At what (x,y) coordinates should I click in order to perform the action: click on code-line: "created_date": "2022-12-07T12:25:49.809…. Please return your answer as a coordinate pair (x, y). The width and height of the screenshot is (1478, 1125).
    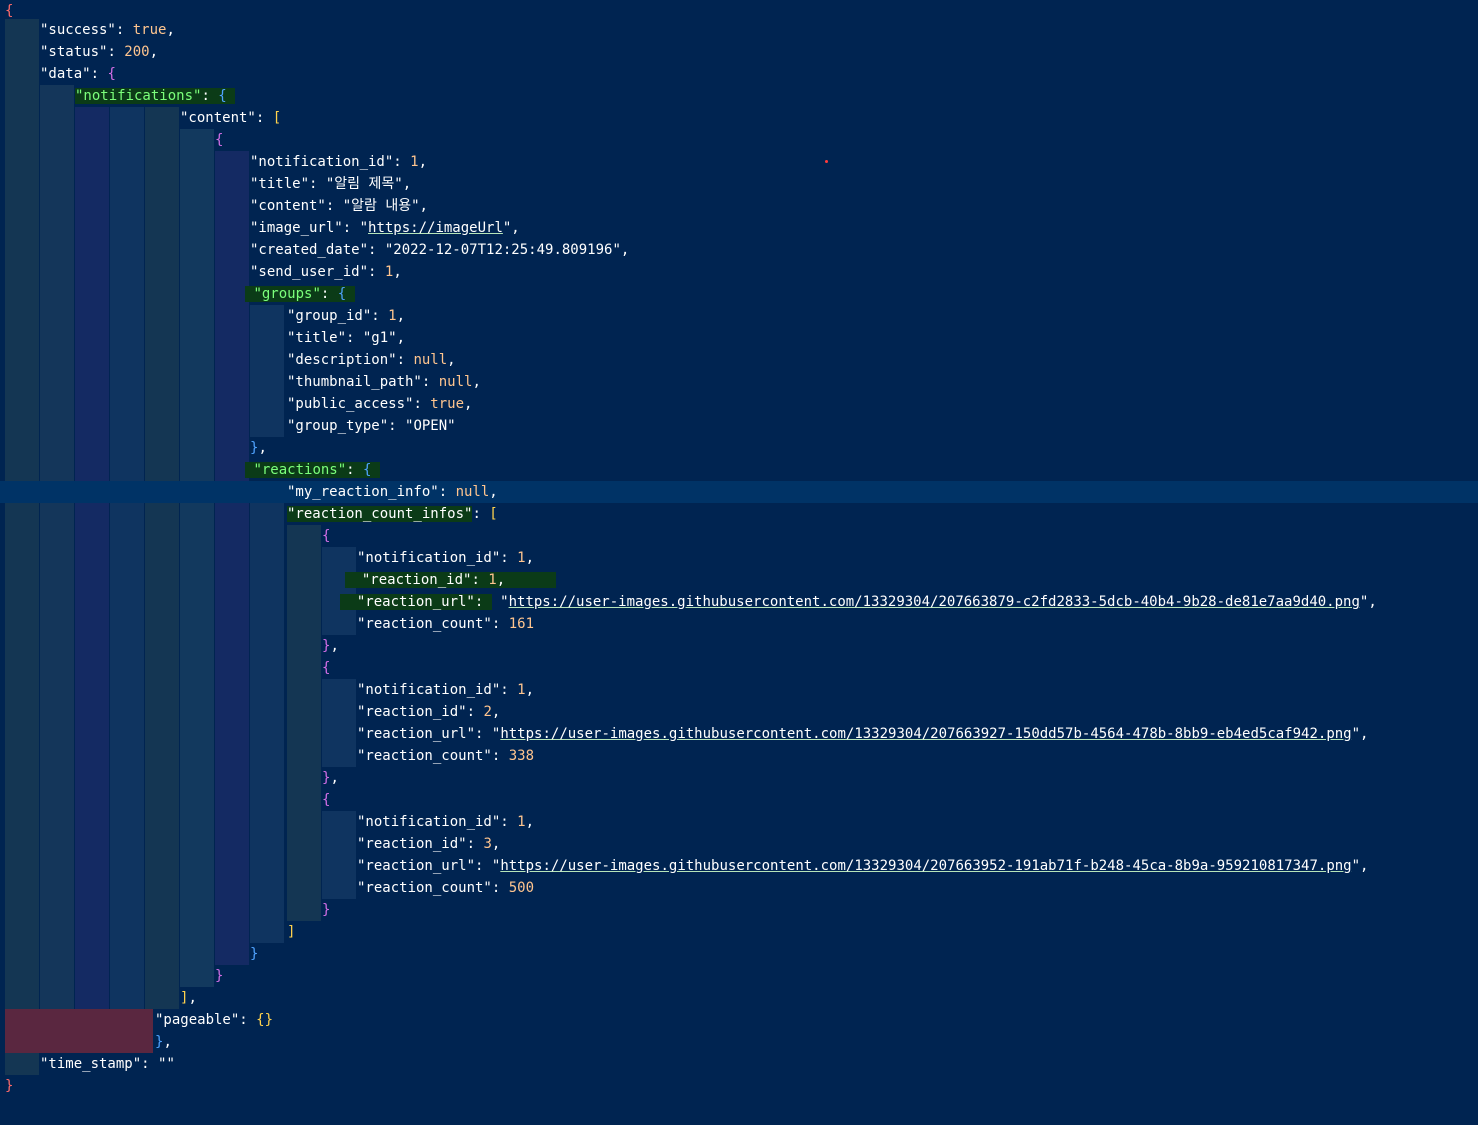
    Looking at the image, I should click on (864, 250).